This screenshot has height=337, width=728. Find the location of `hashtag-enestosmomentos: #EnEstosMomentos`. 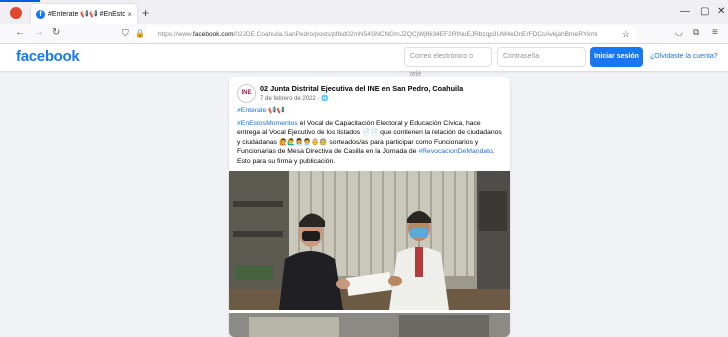

hashtag-enestosmomentos: #EnEstosMomentos is located at coordinates (267, 123).